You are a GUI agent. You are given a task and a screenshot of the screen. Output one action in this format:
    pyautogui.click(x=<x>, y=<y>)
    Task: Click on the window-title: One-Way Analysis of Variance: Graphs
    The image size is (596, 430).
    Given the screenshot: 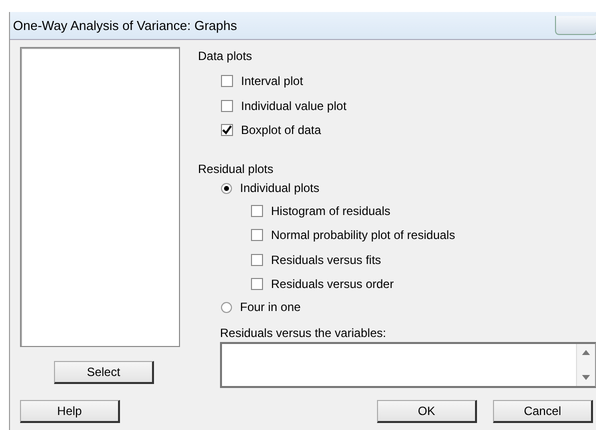 What is the action you would take?
    pyautogui.click(x=125, y=25)
    